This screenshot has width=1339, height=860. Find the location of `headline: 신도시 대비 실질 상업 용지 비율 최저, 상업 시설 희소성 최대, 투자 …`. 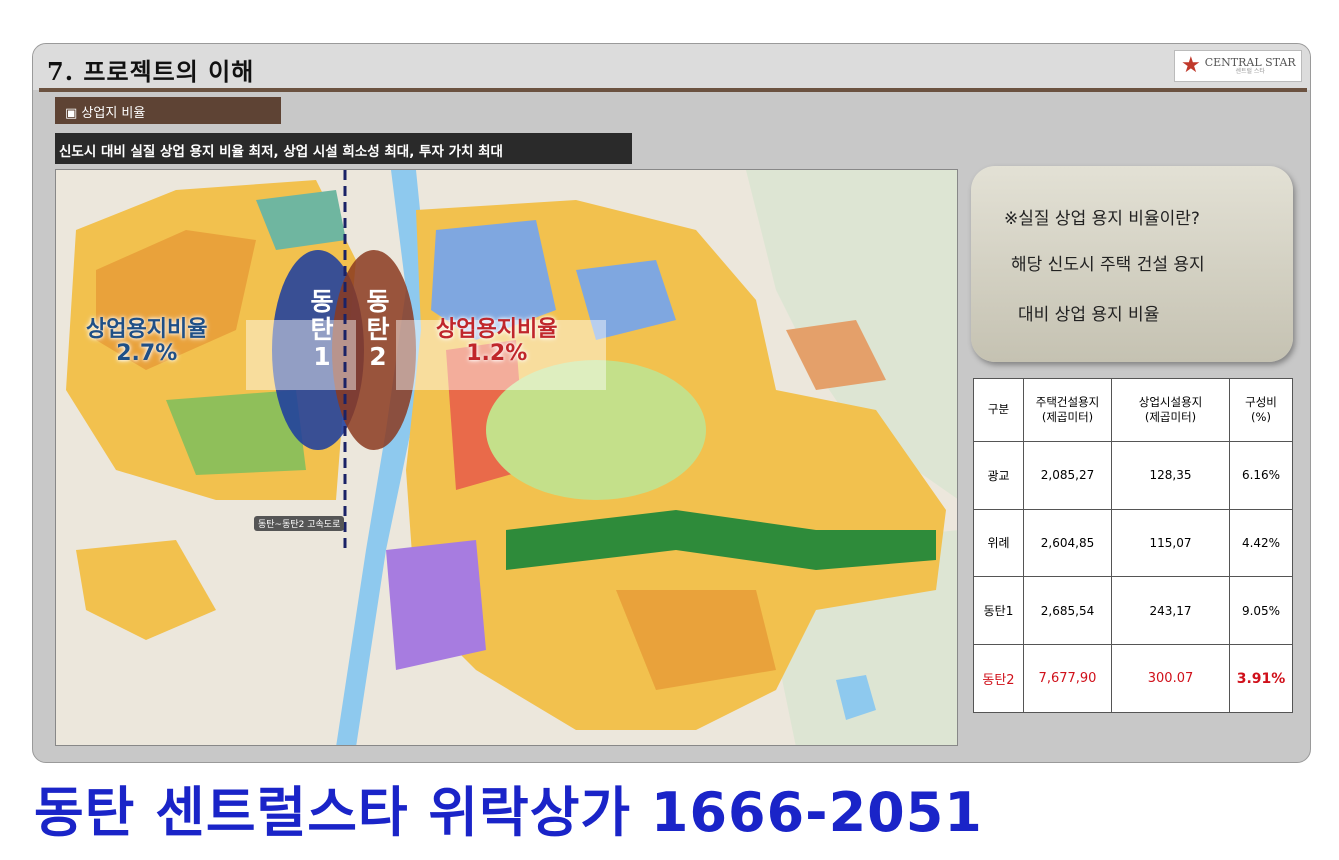

headline: 신도시 대비 실질 상업 용지 비율 최저, 상업 시설 희소성 최대, 투자 … is located at coordinates (343, 148).